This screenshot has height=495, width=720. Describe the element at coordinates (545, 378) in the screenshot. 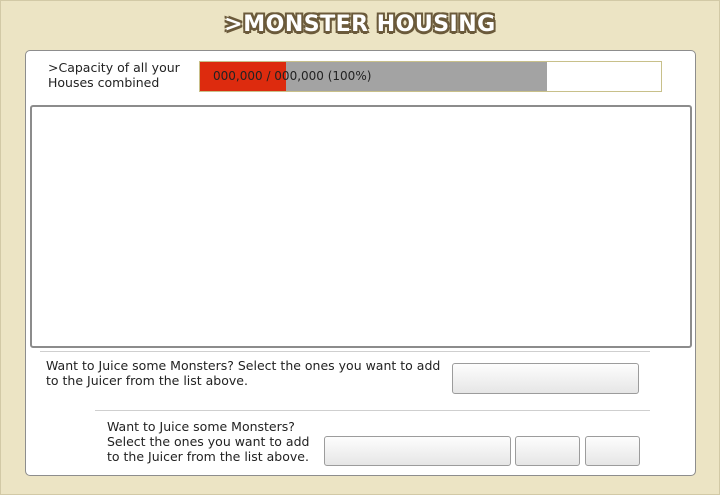

I see `juicer-button` at that location.